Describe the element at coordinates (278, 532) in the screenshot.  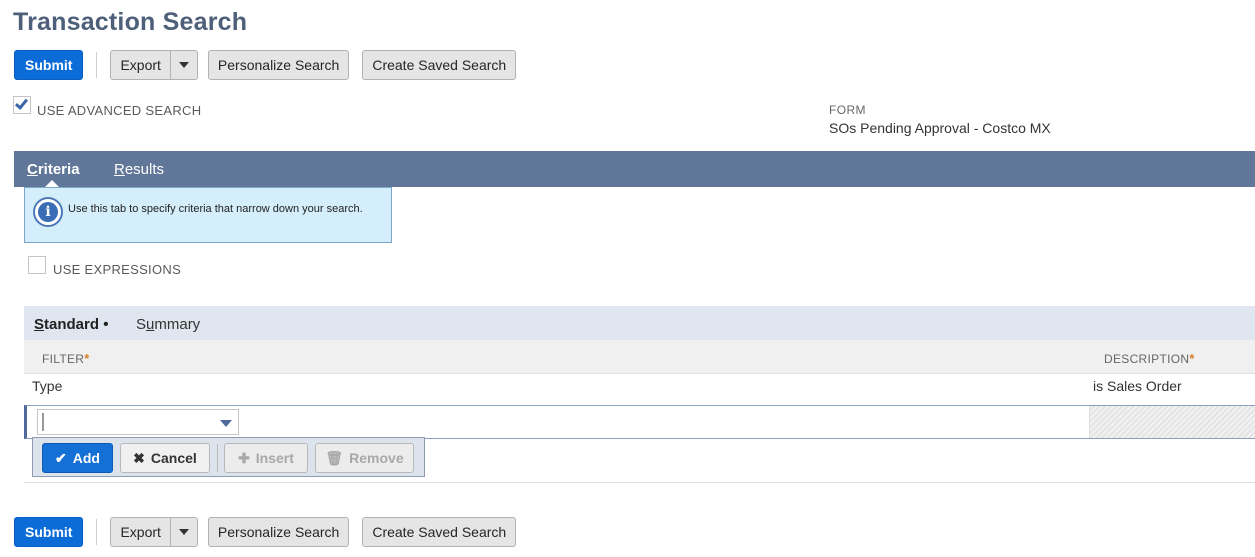
I see `personalize-search-button-bottom: Personalize Search` at that location.